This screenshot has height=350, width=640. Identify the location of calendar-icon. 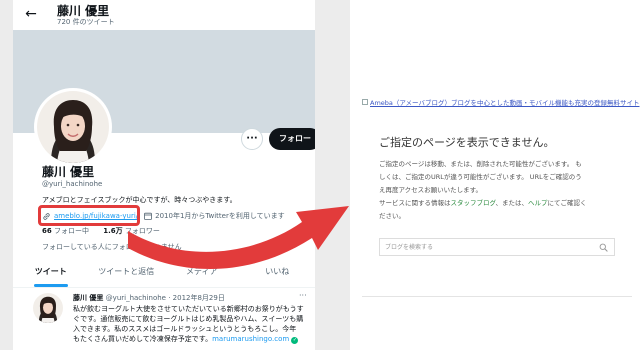
(148, 216).